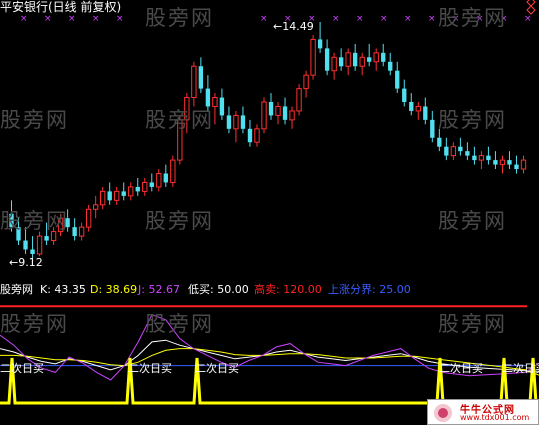 The image size is (539, 425). What do you see at coordinates (61, 7) in the screenshot?
I see `chart-title: 平安银行(日线 前复权)` at bounding box center [61, 7].